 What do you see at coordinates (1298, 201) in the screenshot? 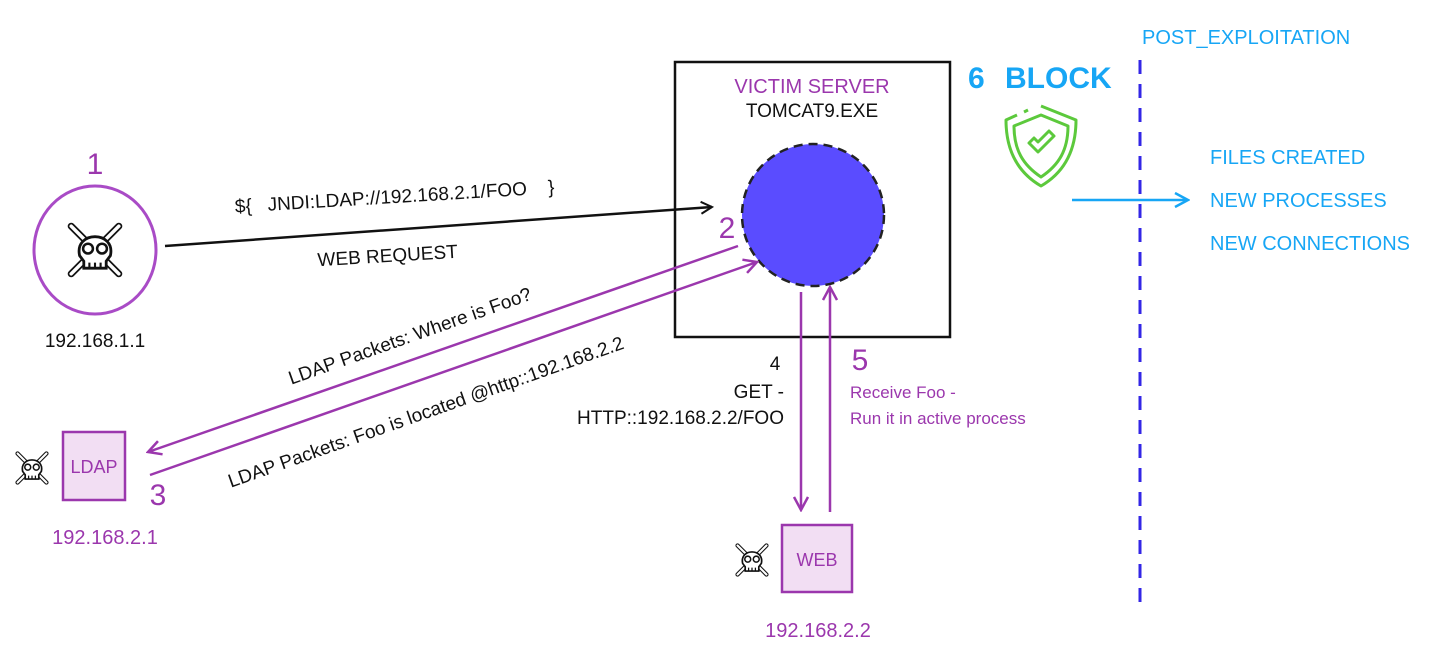
I see `post-item-processes: NEW PROCESSES` at bounding box center [1298, 201].